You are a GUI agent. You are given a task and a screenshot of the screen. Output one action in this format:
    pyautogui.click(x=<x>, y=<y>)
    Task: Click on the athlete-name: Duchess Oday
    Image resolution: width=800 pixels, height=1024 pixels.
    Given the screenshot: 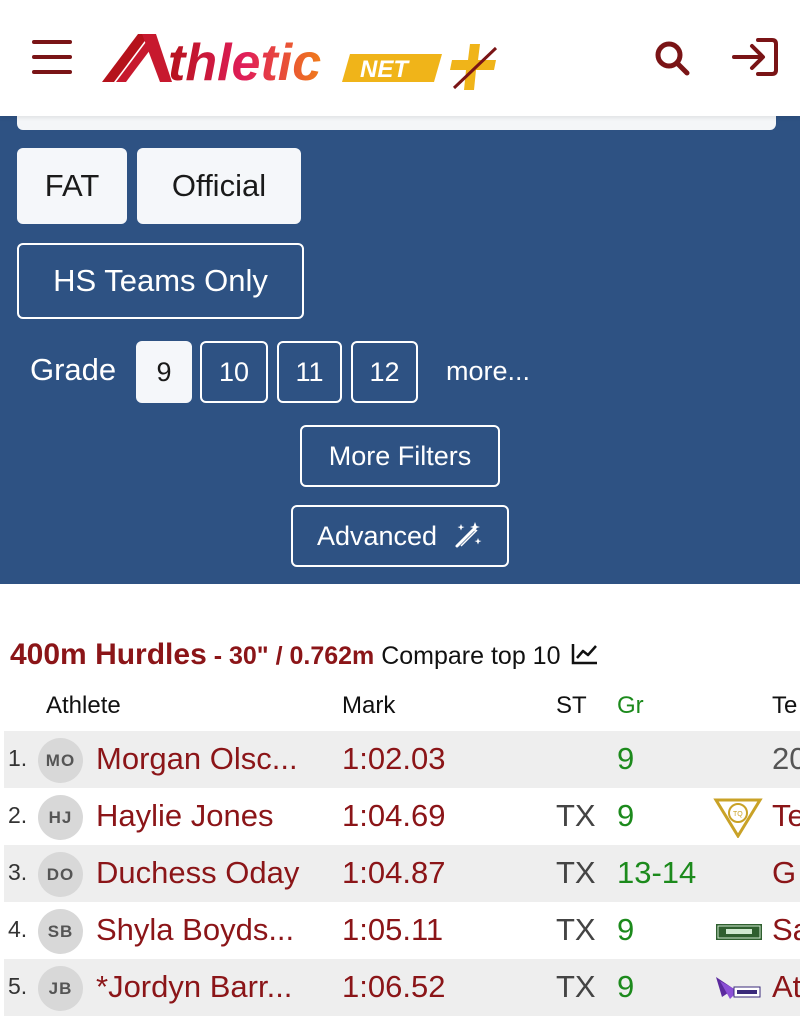 What is the action you would take?
    pyautogui.click(x=197, y=873)
    